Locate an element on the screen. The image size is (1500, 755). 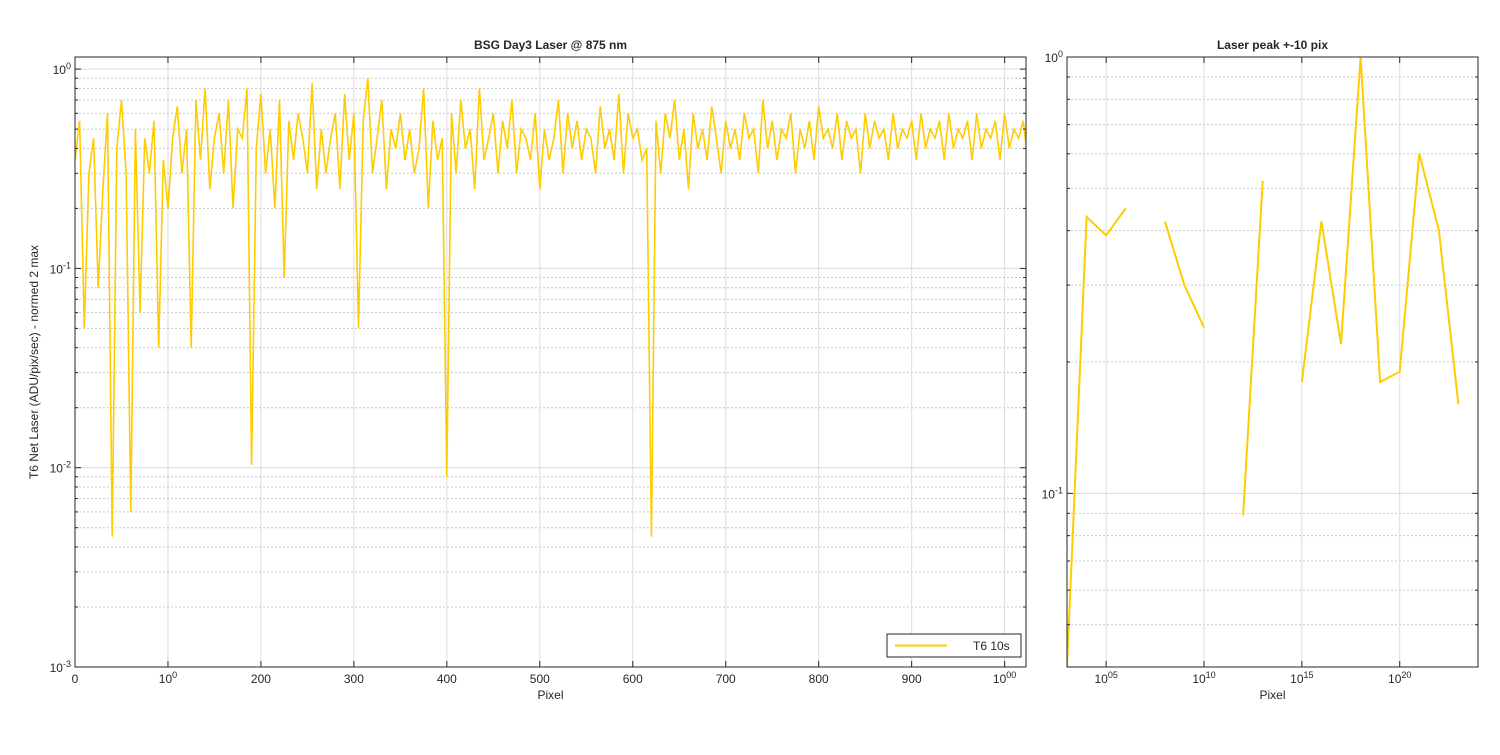
legend: T6 10s is located at coordinates (954, 645).